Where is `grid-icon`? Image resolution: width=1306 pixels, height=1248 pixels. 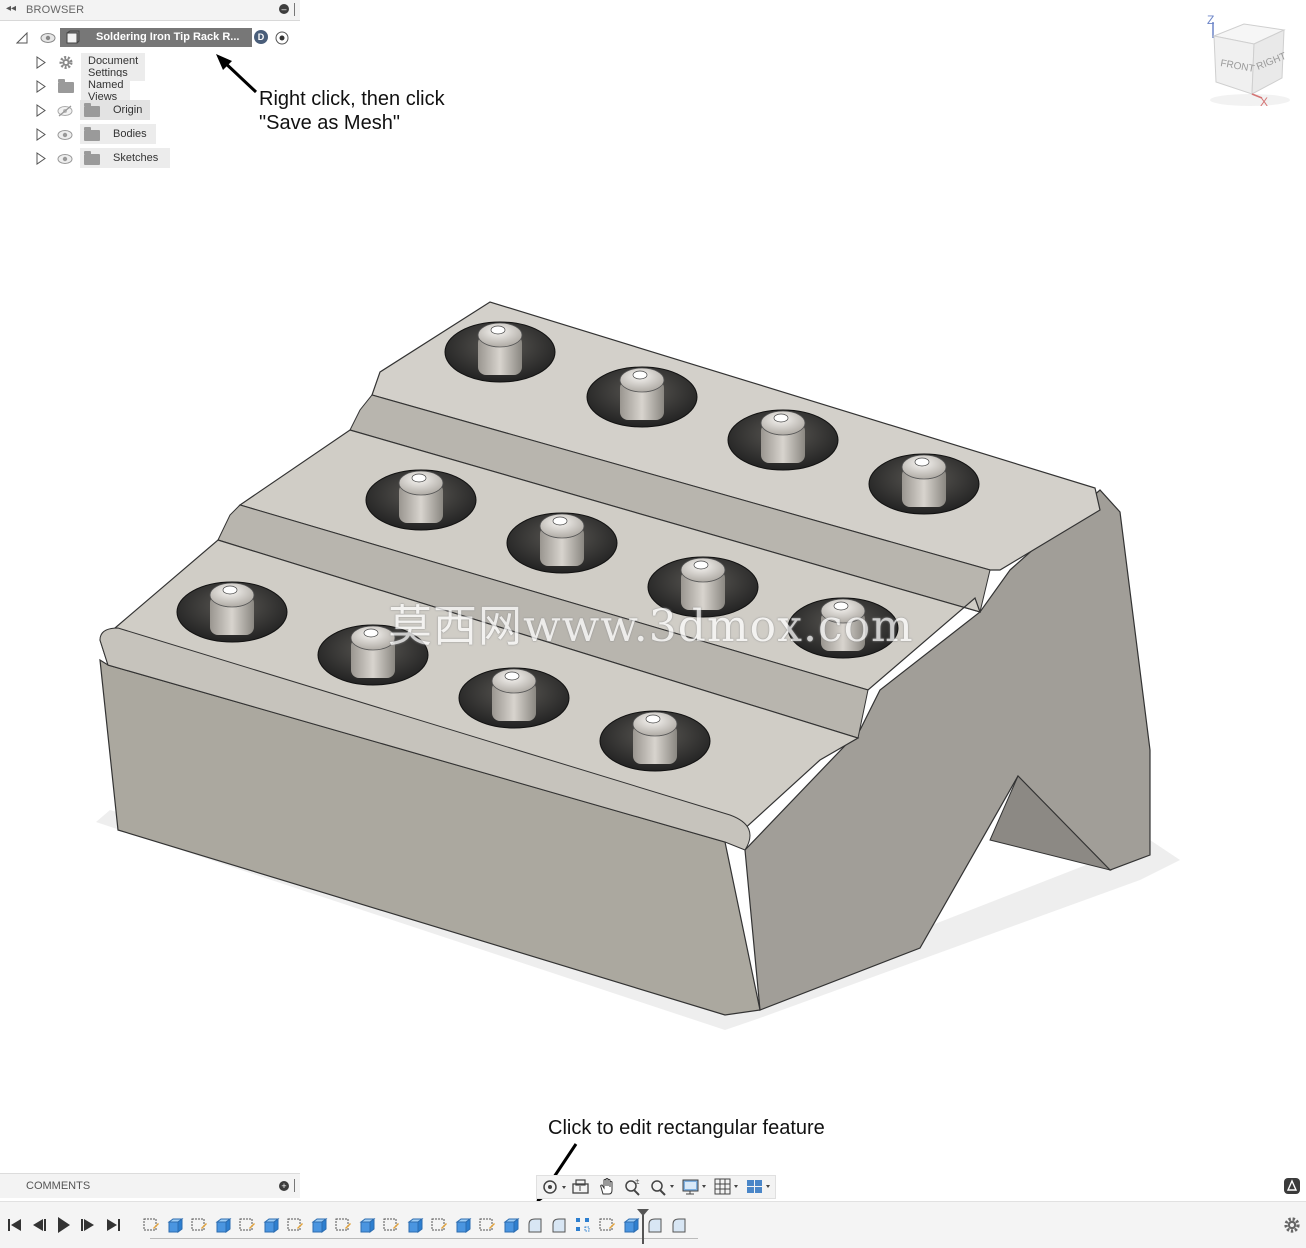 grid-icon is located at coordinates (727, 1186).